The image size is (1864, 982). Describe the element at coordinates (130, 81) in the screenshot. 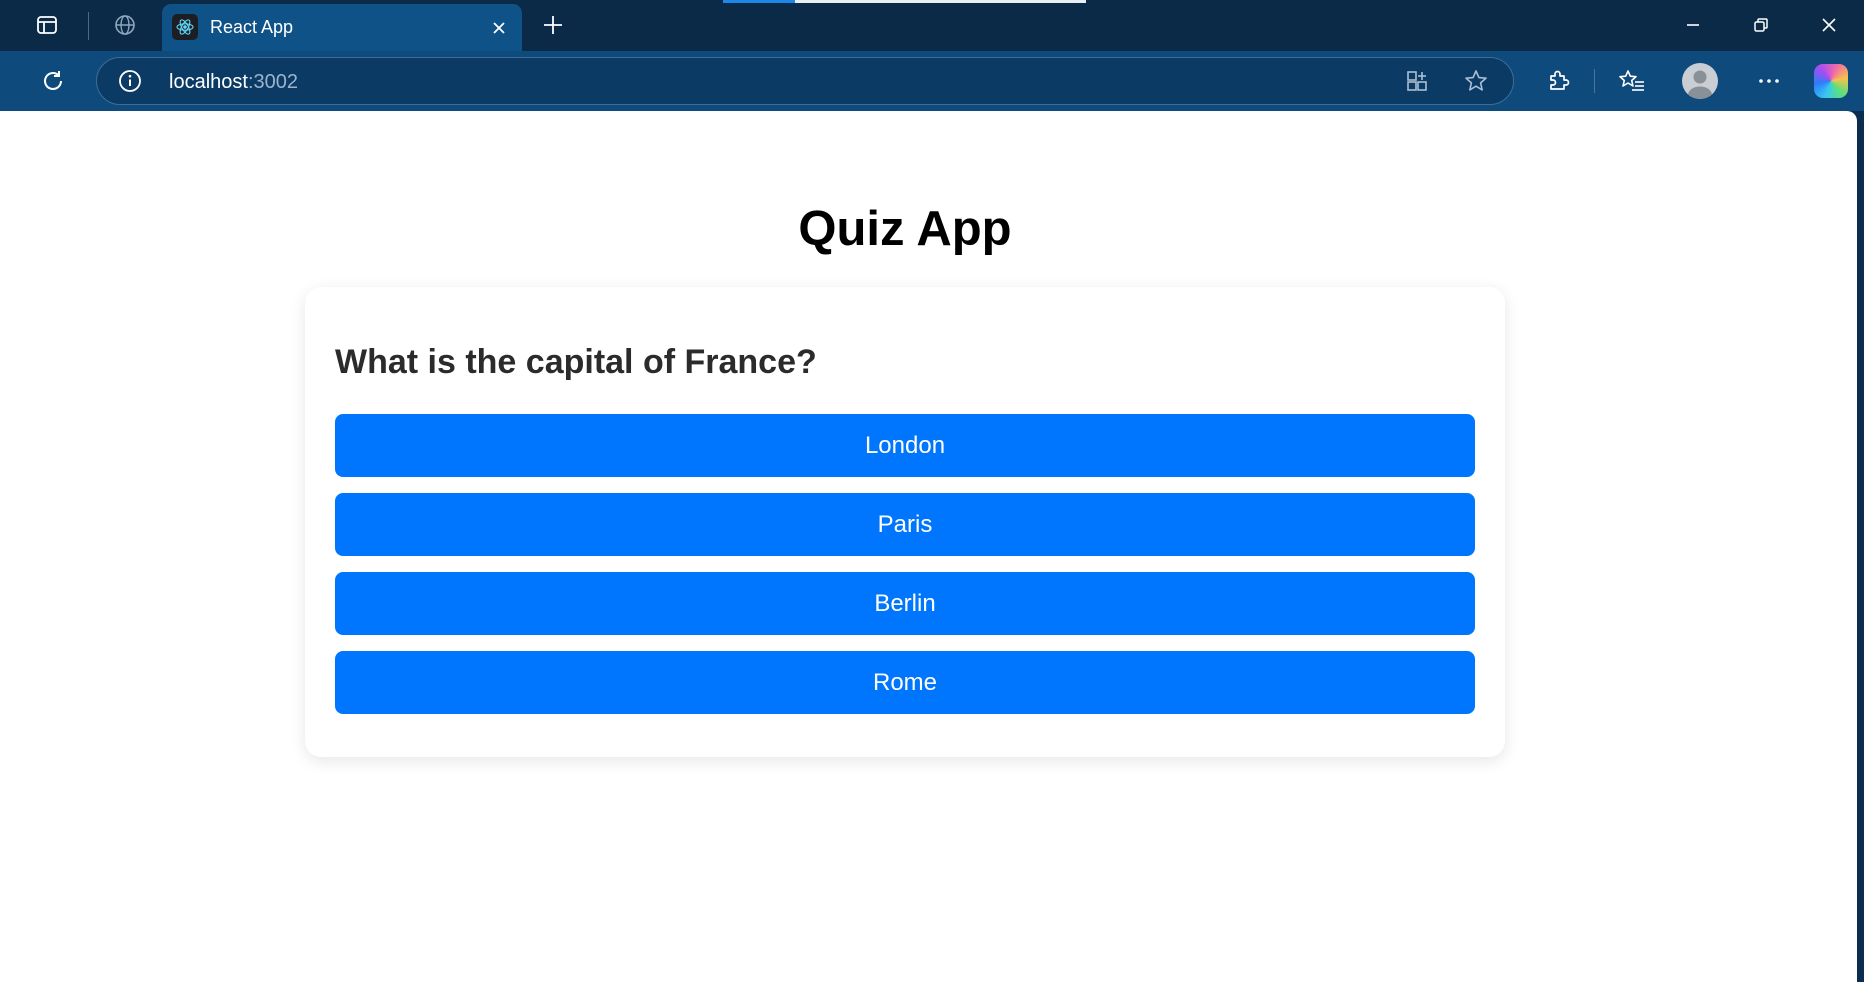

I see `info-icon` at that location.